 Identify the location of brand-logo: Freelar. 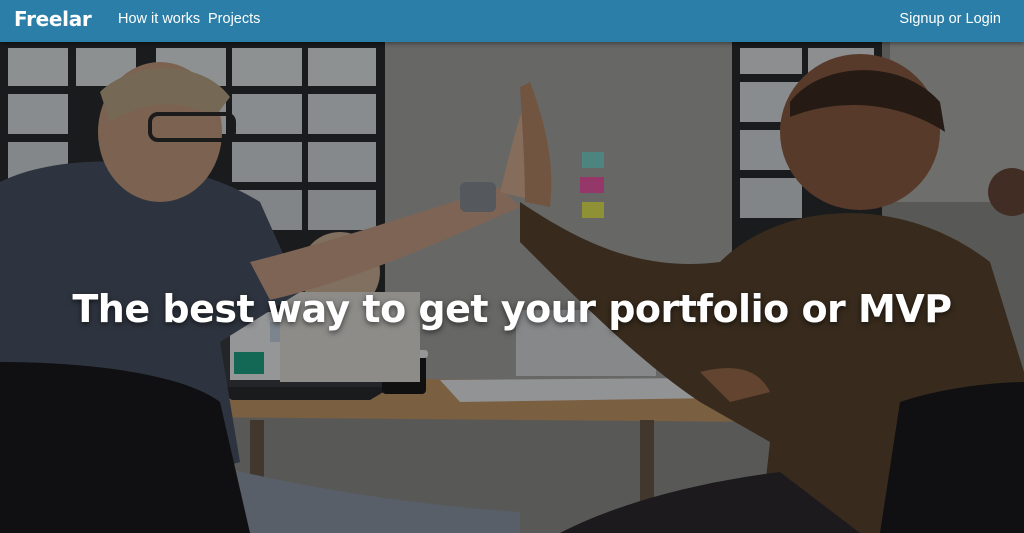
(53, 19).